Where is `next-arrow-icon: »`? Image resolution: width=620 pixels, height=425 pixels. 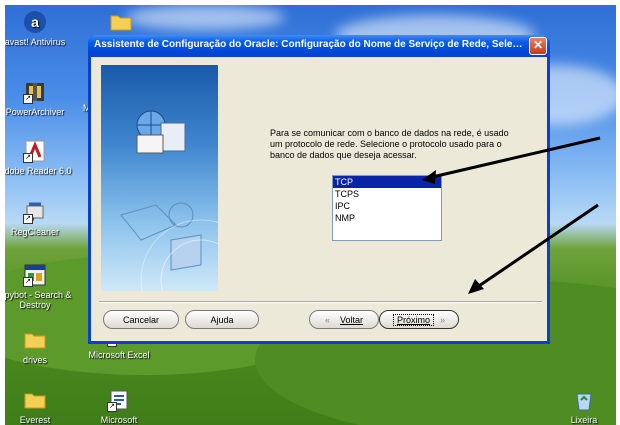
next-arrow-icon: » is located at coordinates (443, 320).